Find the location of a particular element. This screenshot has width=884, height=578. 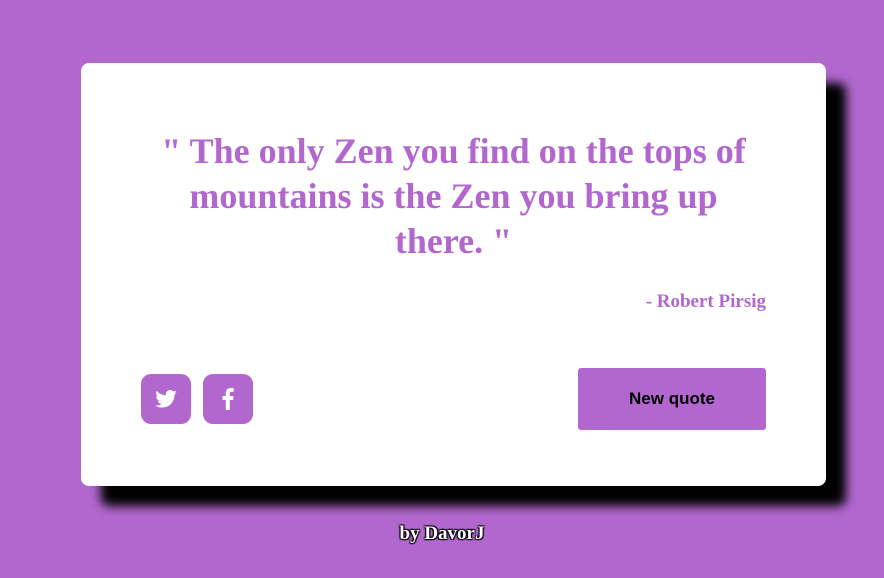

facebook-share-button is located at coordinates (228, 399).